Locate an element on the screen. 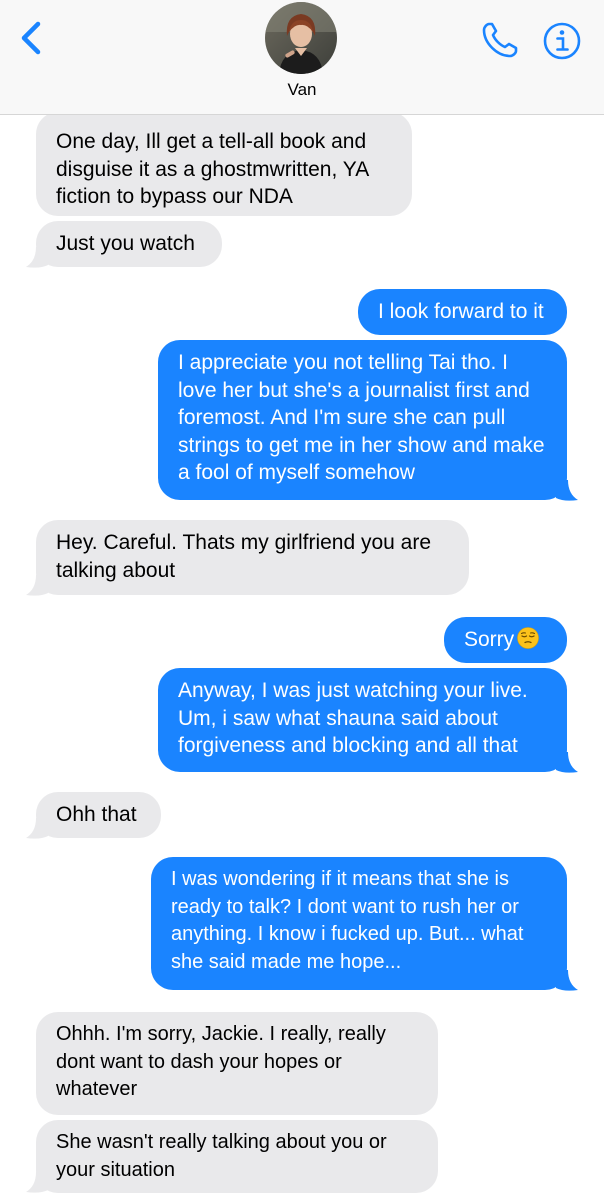 This screenshot has height=1200, width=604. pensive-face-emoji is located at coordinates (528, 638).